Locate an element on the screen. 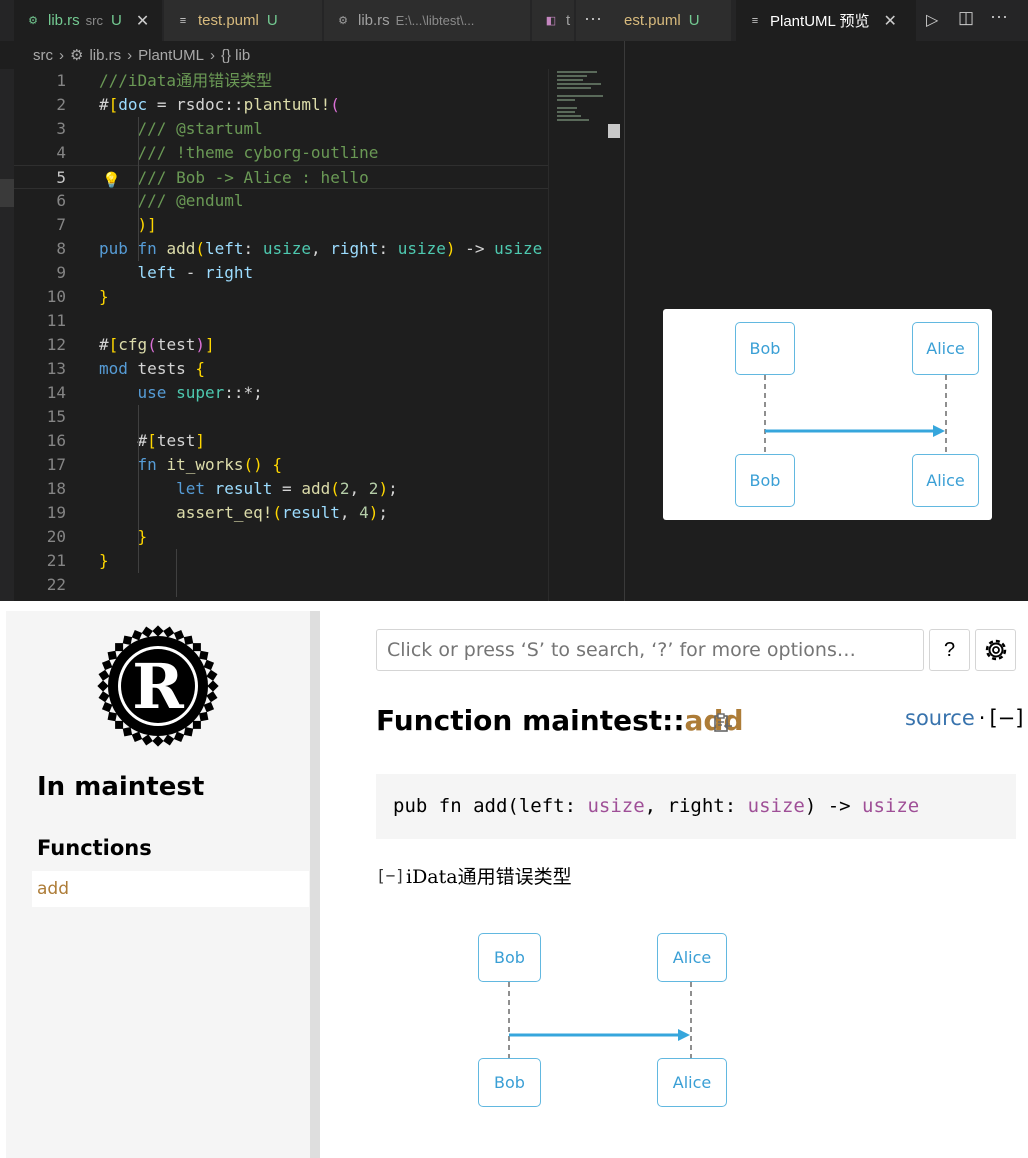 This screenshot has width=1028, height=1158. tab-lib-rs: ⚙ lib.rs src U ✕ is located at coordinates (88, 20).